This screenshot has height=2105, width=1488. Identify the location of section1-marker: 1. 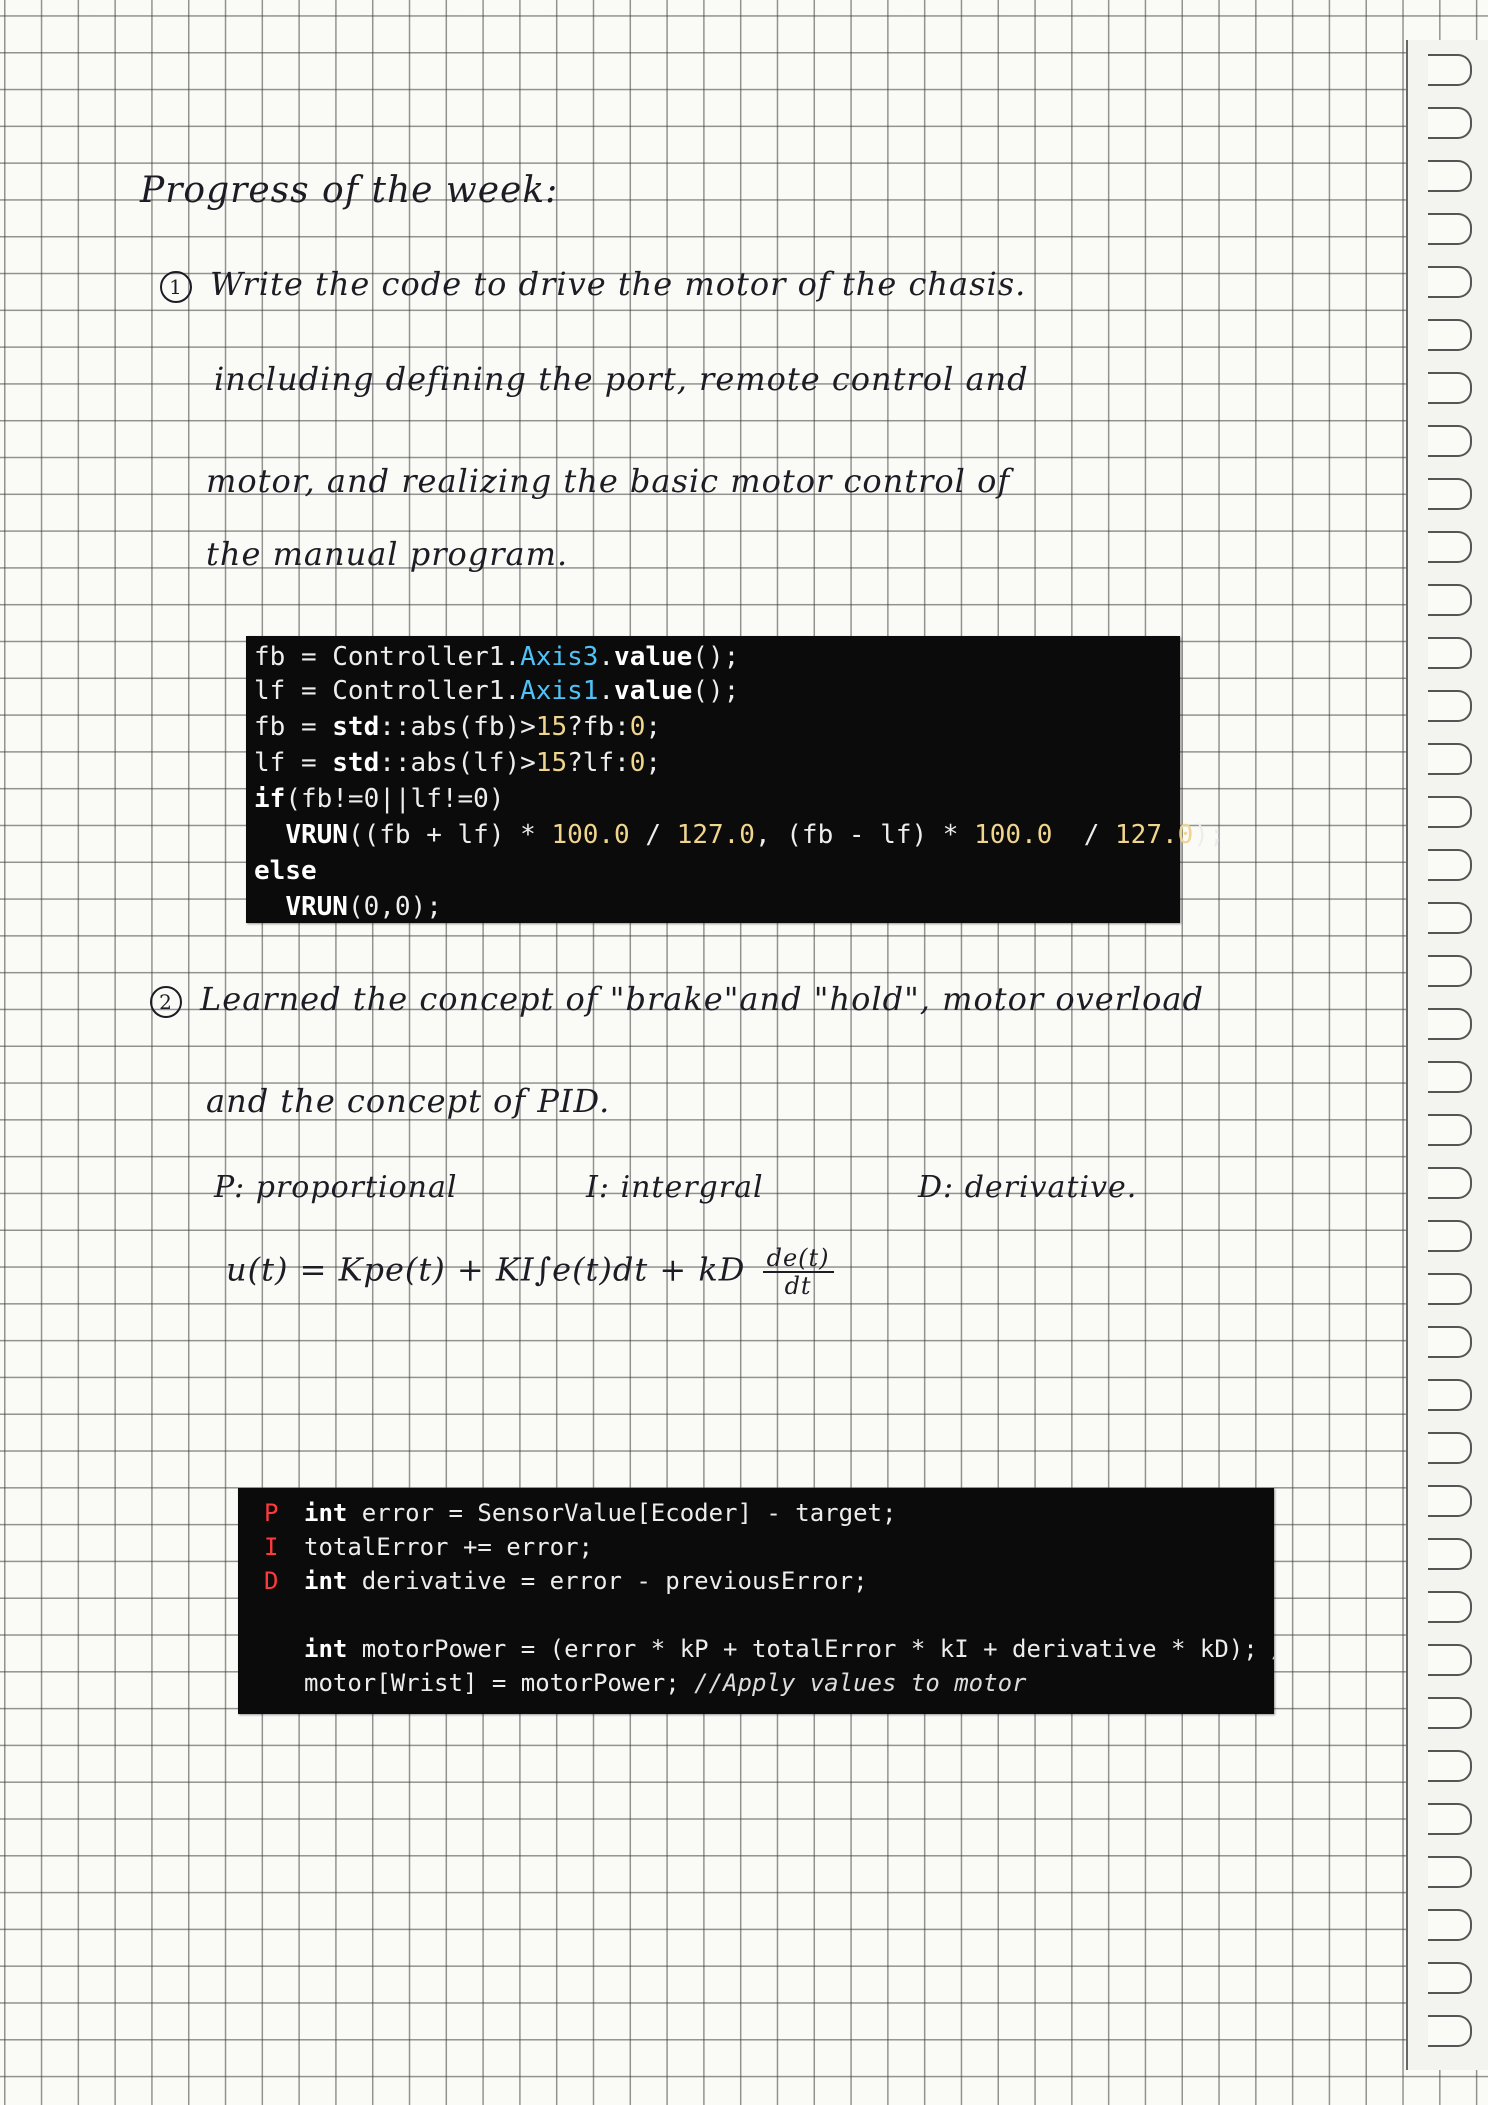
(176, 286).